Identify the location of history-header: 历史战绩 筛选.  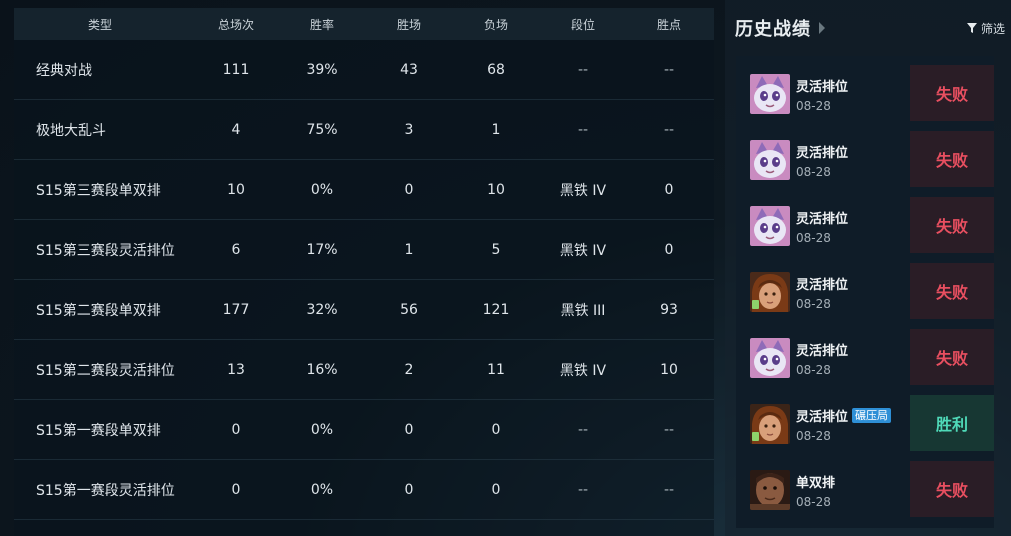
(870, 28).